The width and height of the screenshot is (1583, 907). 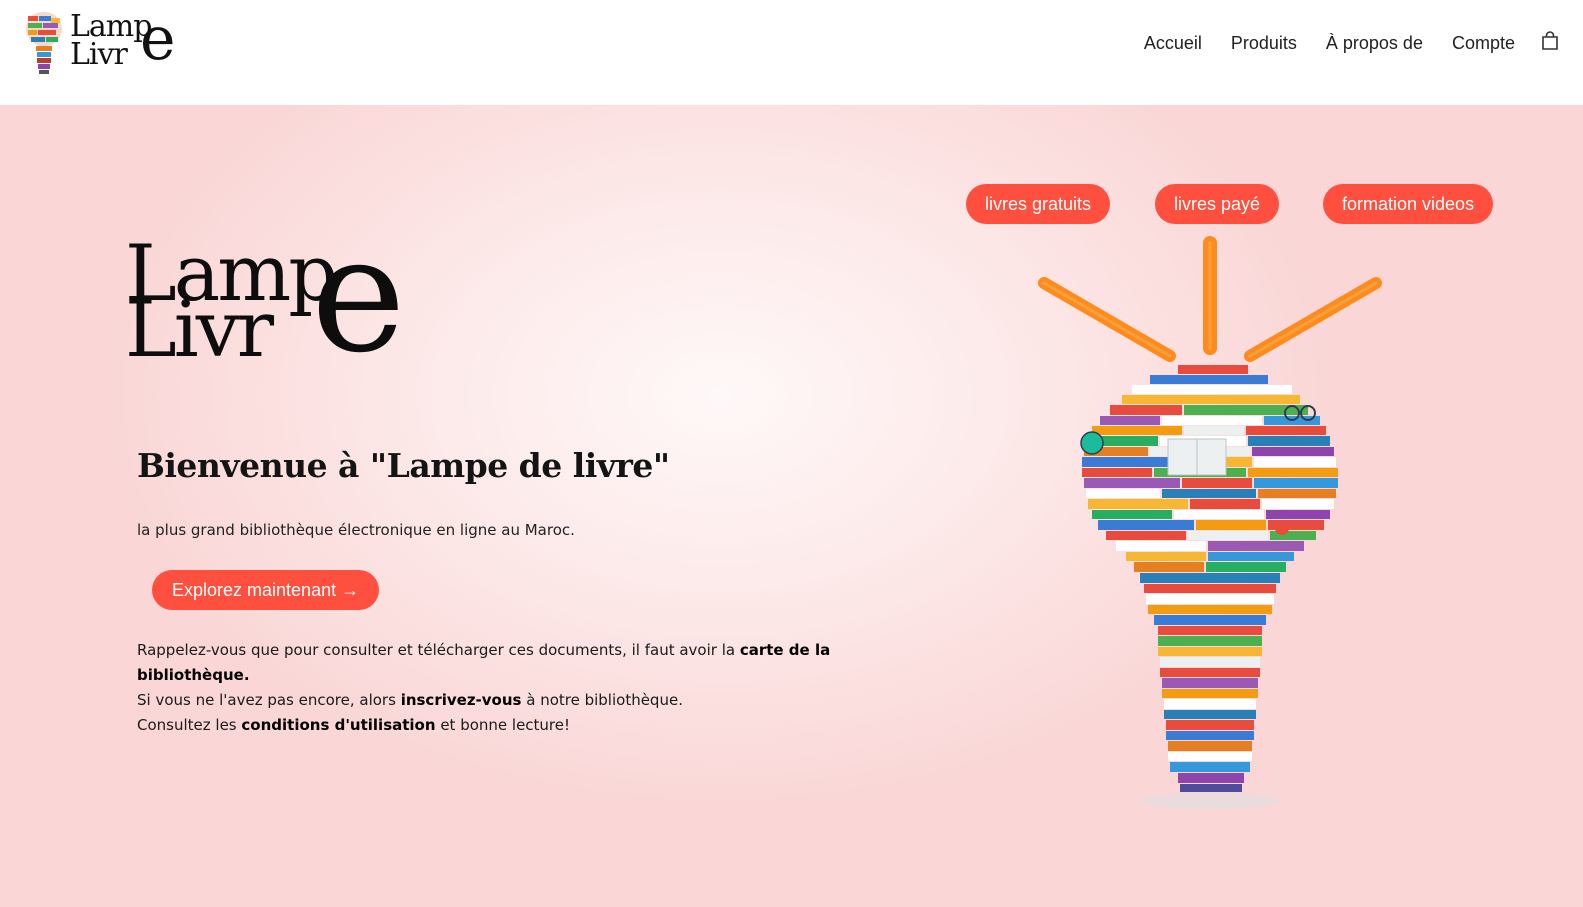 I want to click on notice-text: à notre bibliothèque., so click(x=602, y=700).